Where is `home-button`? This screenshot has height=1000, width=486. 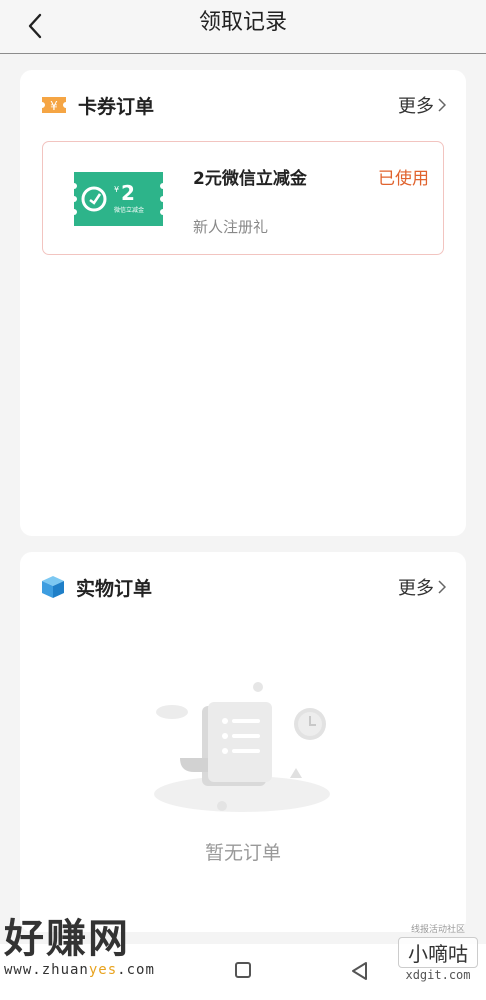 home-button is located at coordinates (243, 970).